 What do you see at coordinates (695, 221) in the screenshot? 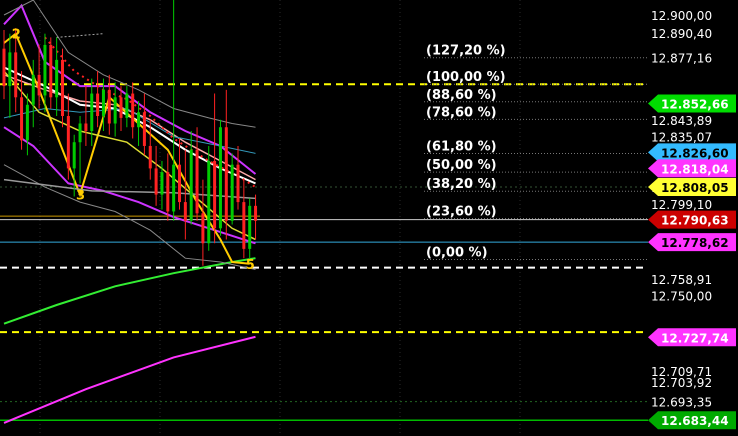
I see `price-tag-label-4: 12.790,63` at bounding box center [695, 221].